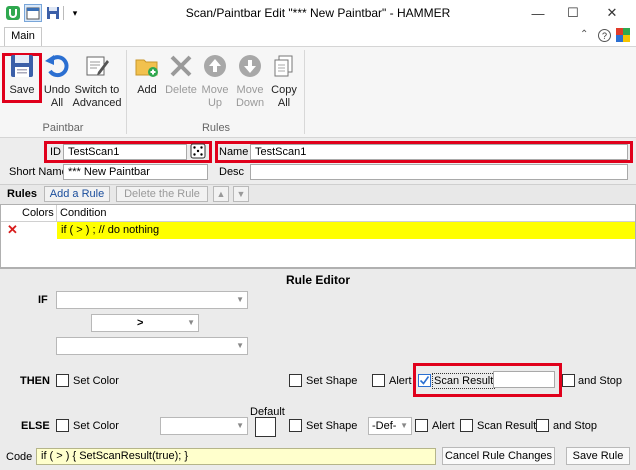 The image size is (636, 470). I want to click on else-and-stop-label: and Stop, so click(575, 426).